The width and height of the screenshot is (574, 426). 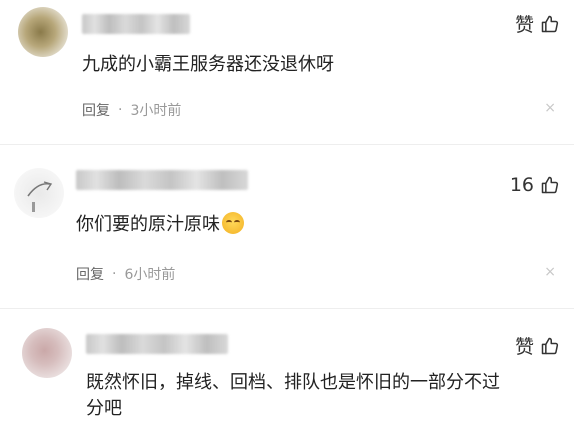 What do you see at coordinates (150, 275) in the screenshot?
I see `timestamp: 6小时前` at bounding box center [150, 275].